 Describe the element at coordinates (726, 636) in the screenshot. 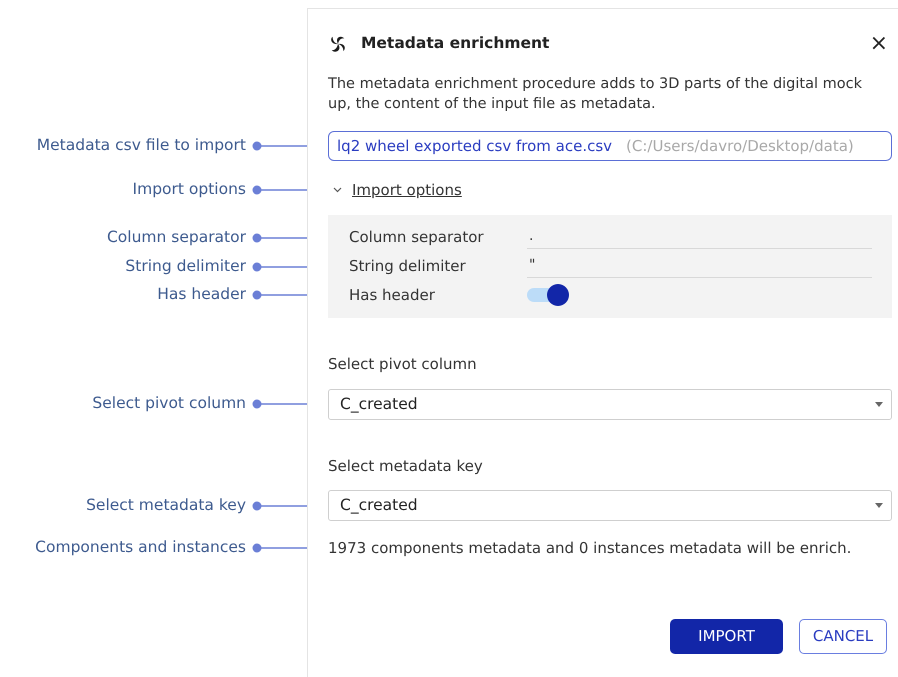

I see `import-button: IMPORT` at that location.